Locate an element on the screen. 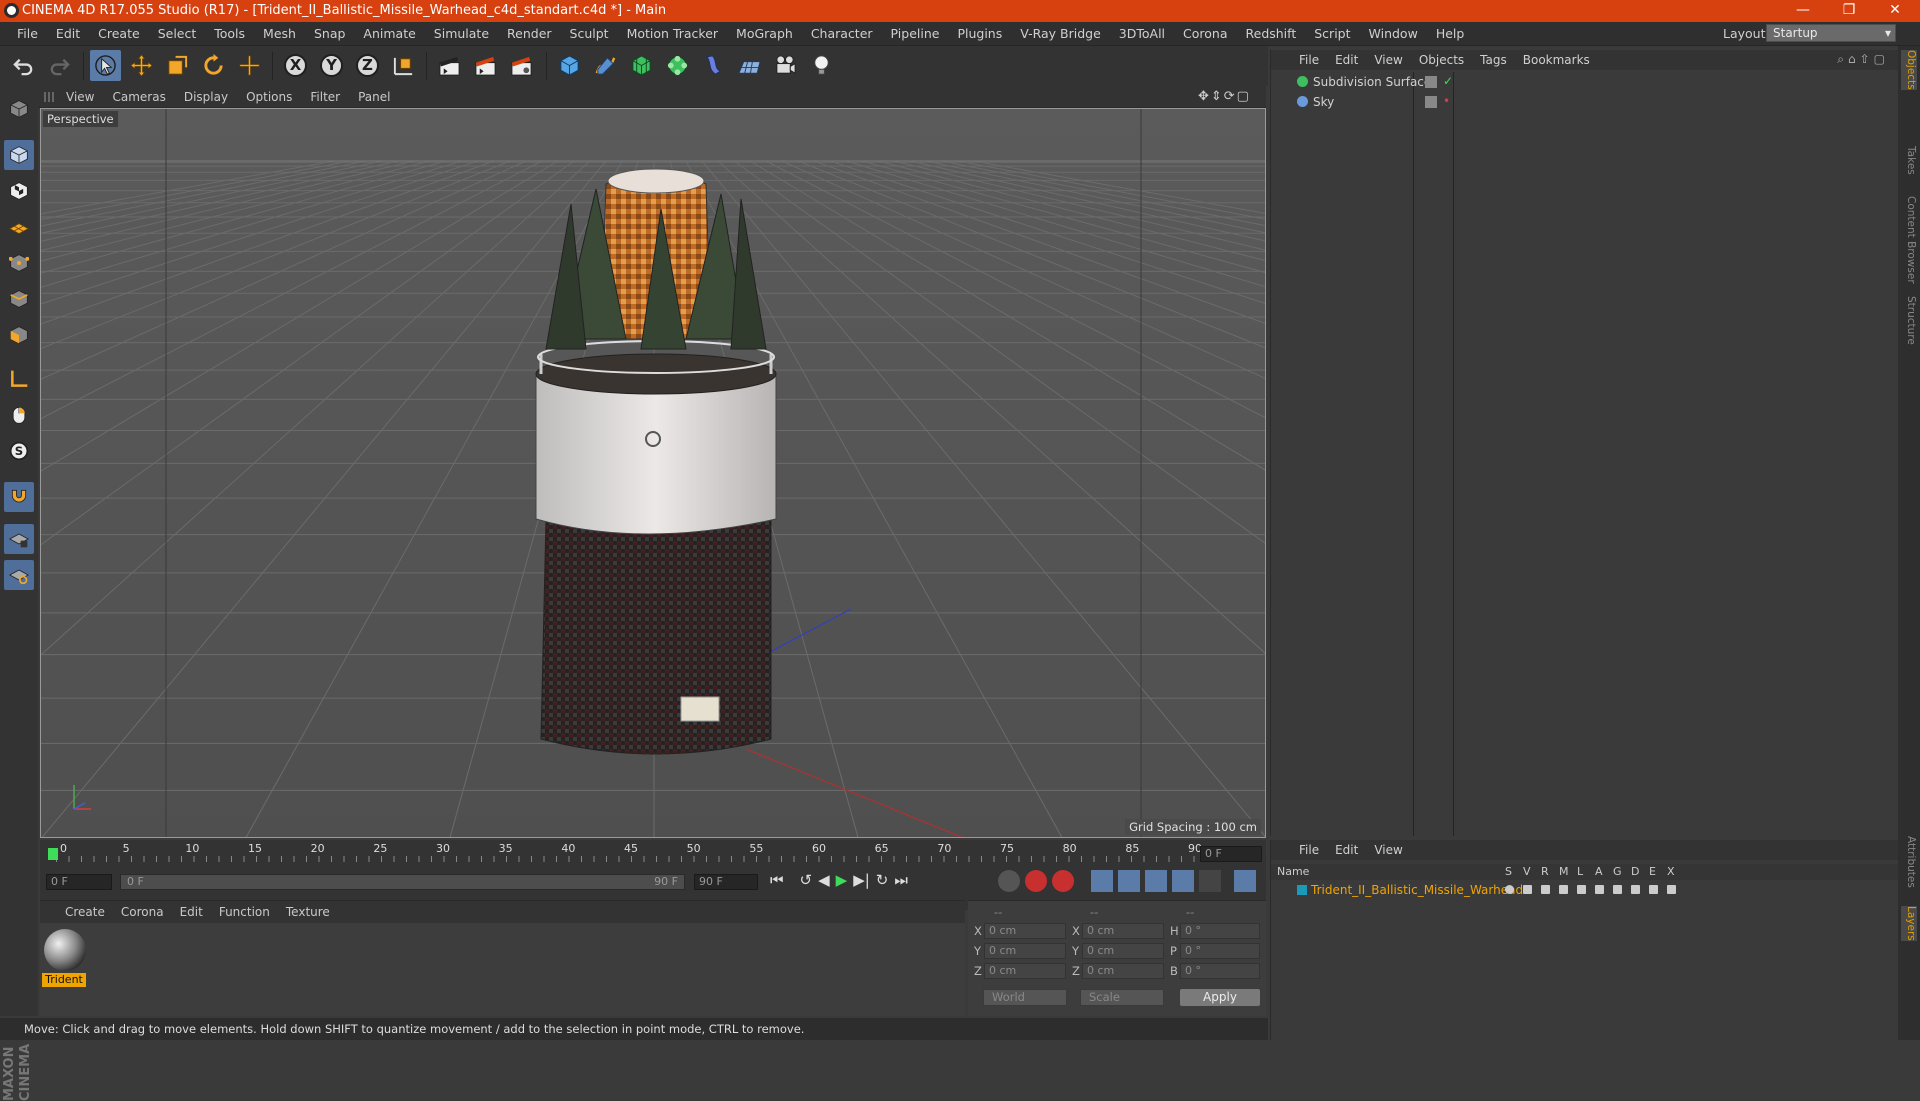  rotation-h-field: 0 ° is located at coordinates (1220, 931).